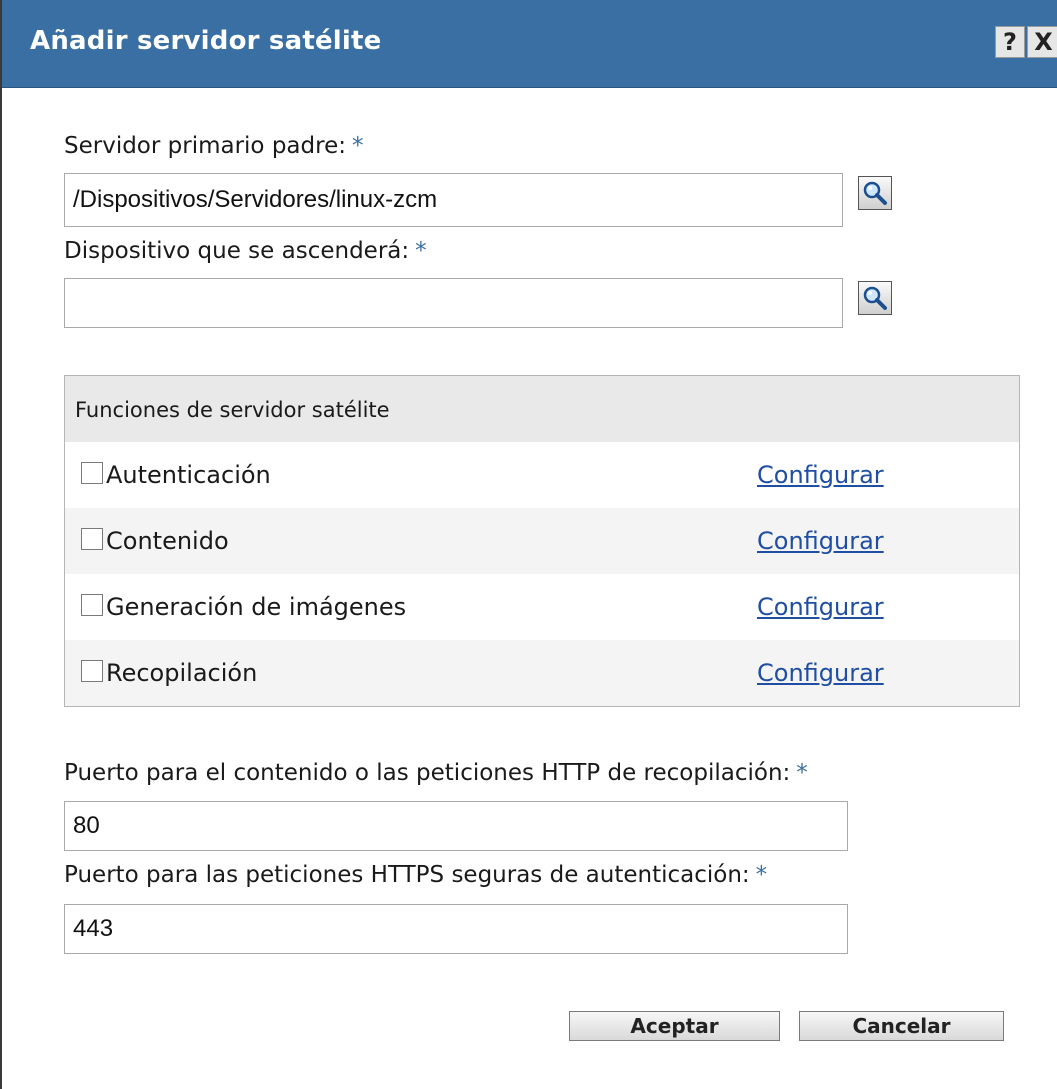  Describe the element at coordinates (542, 607) in the screenshot. I see `role-row-imaging: Generación de imágenes Configurar` at that location.